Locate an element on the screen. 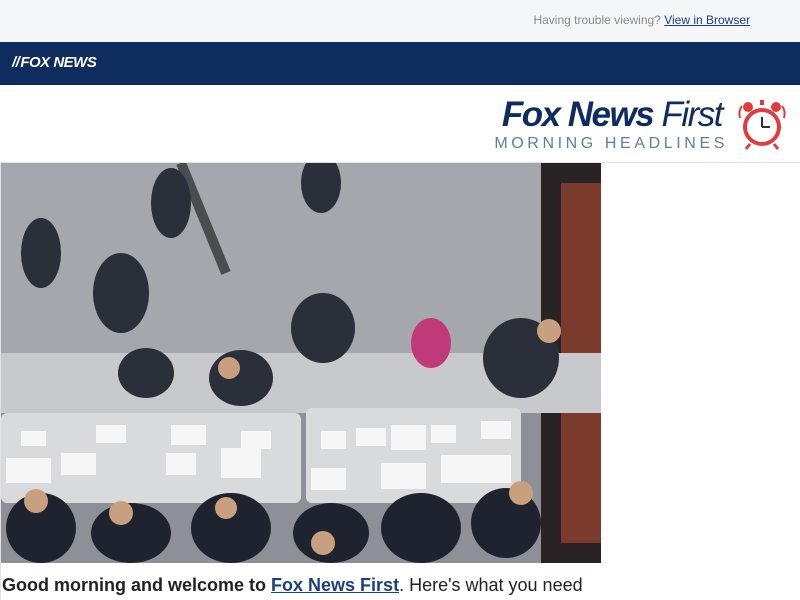  view-in-browser-link: View in Browser is located at coordinates (707, 20).